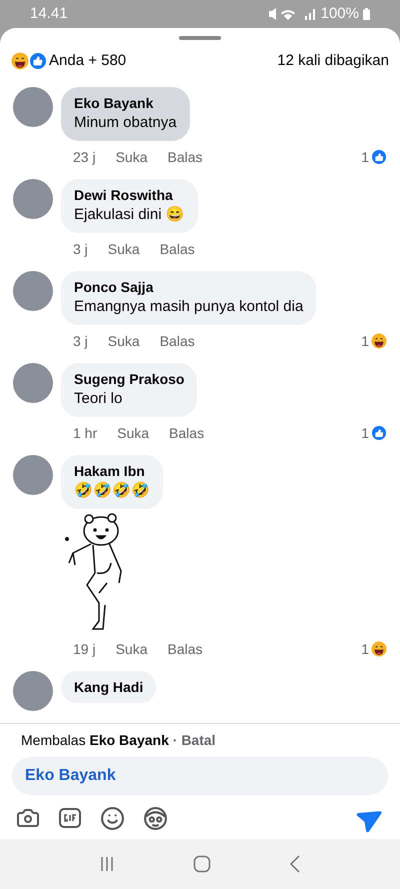  I want to click on replying-to-text: Membalas Eko Bayank · Batal, so click(118, 740).